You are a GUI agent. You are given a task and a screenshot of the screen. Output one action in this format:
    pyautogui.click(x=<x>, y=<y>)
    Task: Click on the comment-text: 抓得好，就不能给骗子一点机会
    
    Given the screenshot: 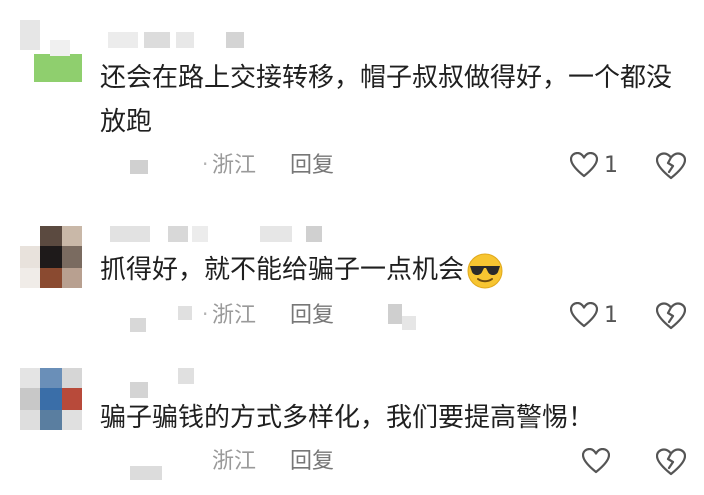 What is the action you would take?
    pyautogui.click(x=395, y=270)
    